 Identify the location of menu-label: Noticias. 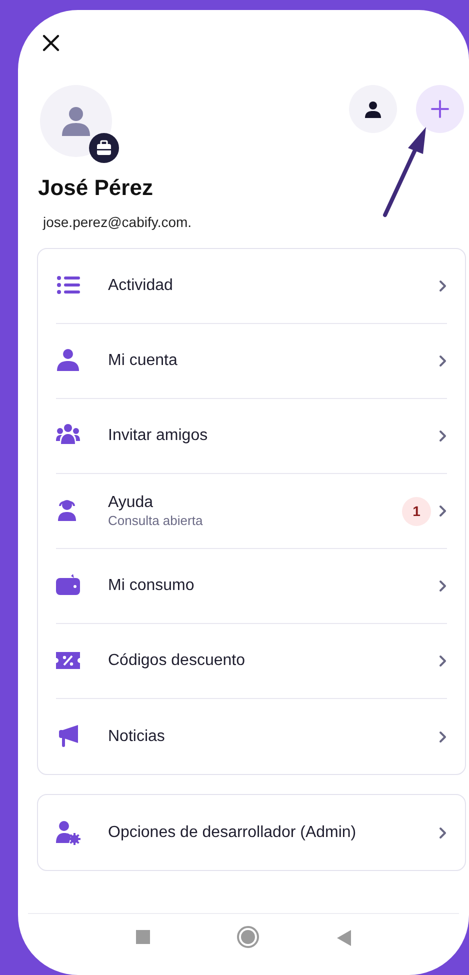
(137, 736).